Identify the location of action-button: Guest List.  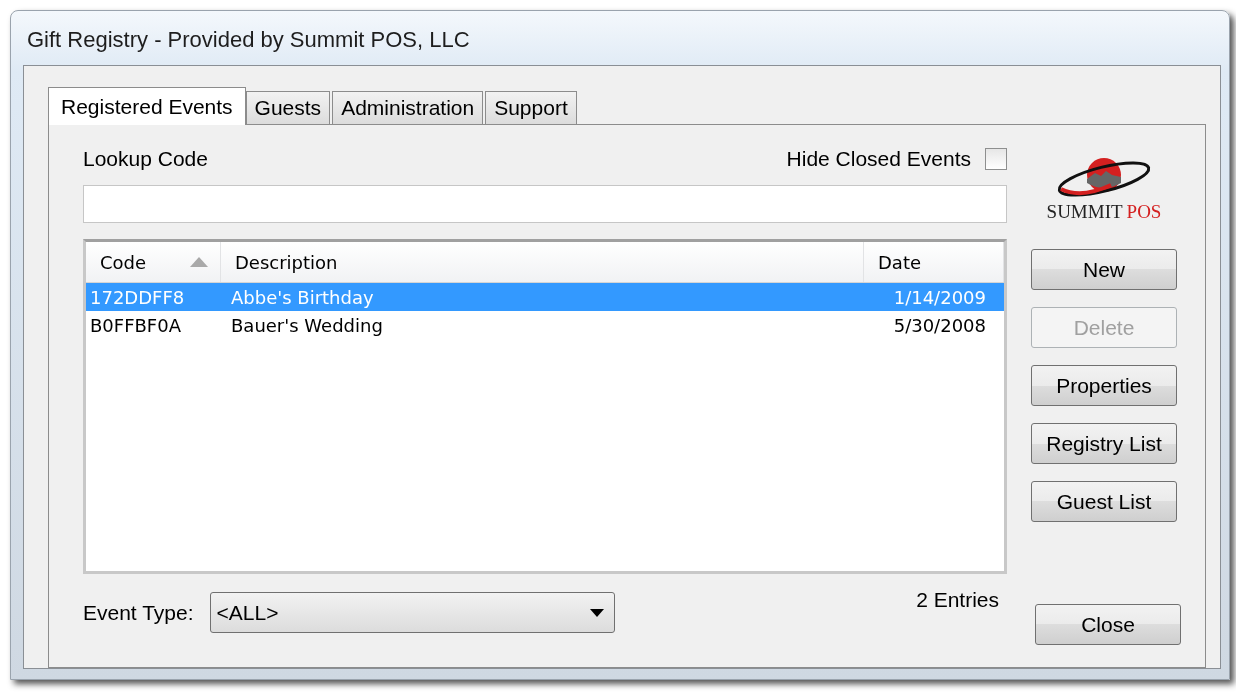
(1104, 501).